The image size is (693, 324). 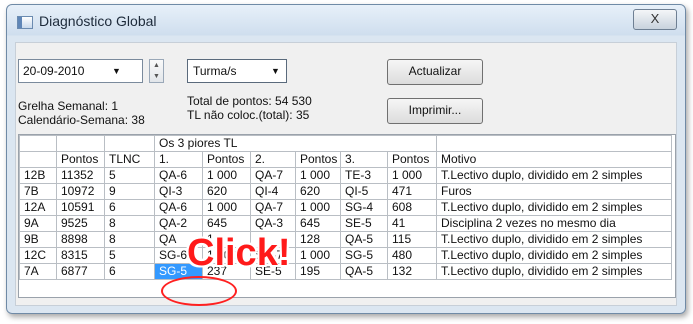 What do you see at coordinates (178, 159) in the screenshot?
I see `column-header: 1.` at bounding box center [178, 159].